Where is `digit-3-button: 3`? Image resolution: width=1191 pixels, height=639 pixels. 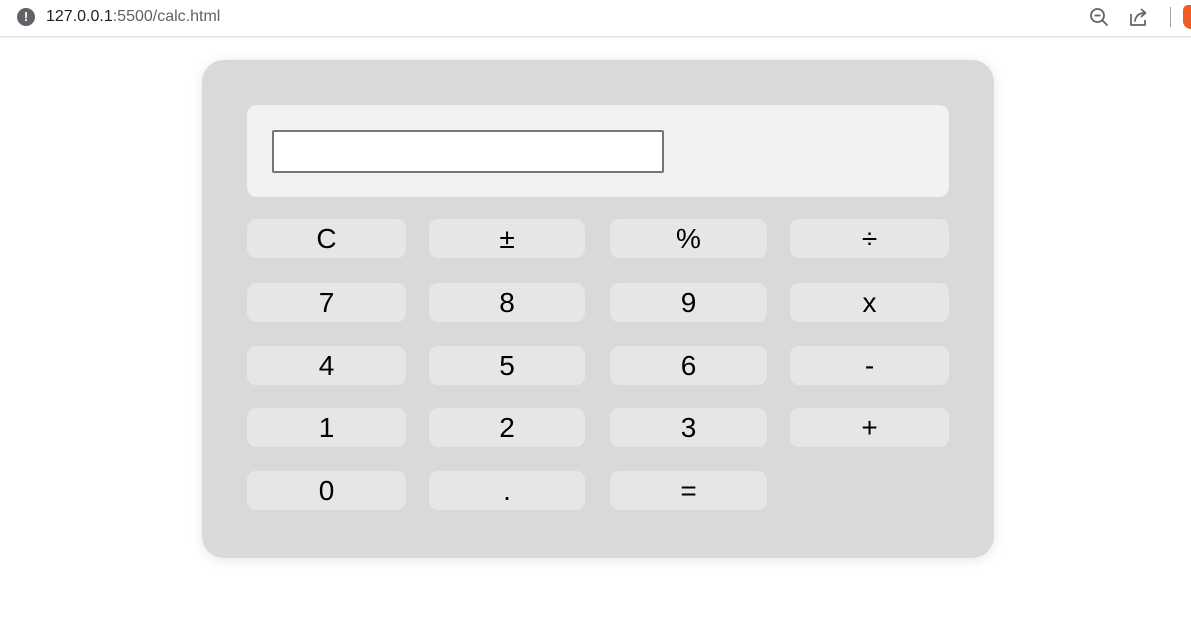 digit-3-button: 3 is located at coordinates (688, 427).